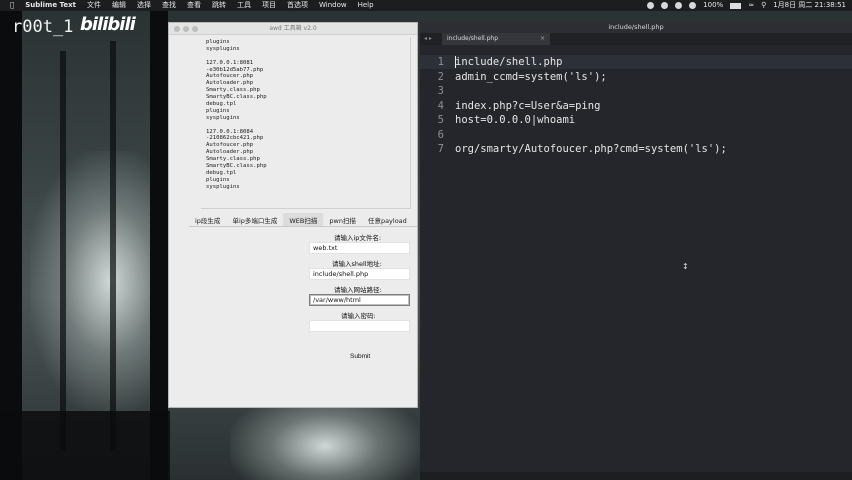 Image resolution: width=852 pixels, height=480 pixels. Describe the element at coordinates (360, 356) in the screenshot. I see `submit-button: Submit` at that location.